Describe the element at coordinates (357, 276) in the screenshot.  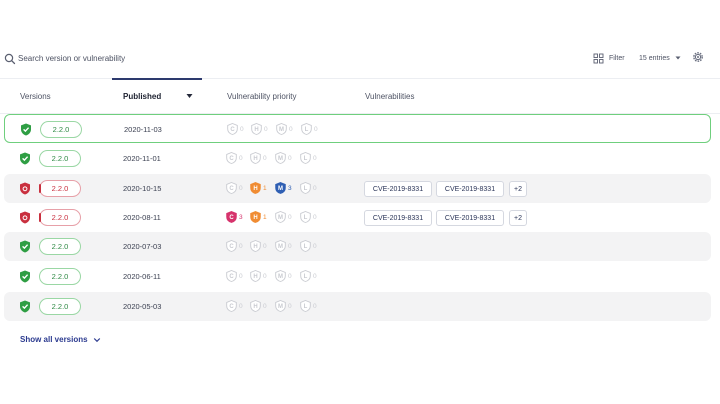
I see `table-row: 2.2.0 2020-06-11 C 0 H 0 M 0 L 0` at that location.